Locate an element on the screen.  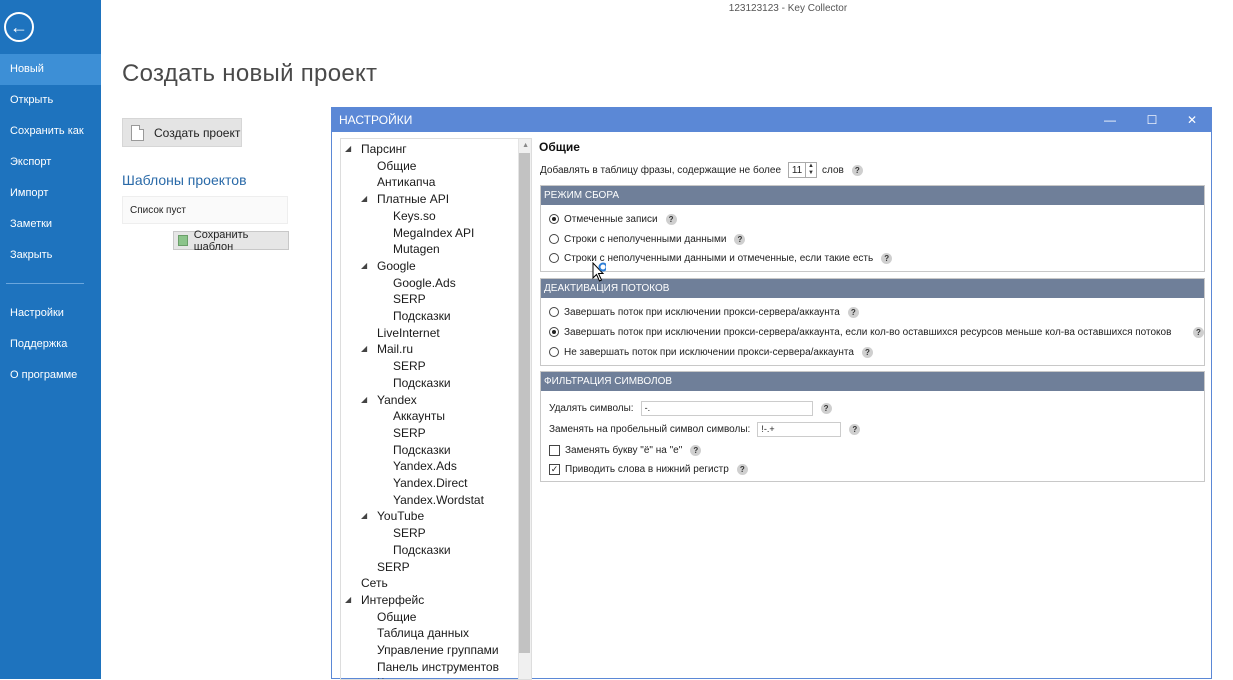
tree-node: Аккаунты is located at coordinates (419, 416).